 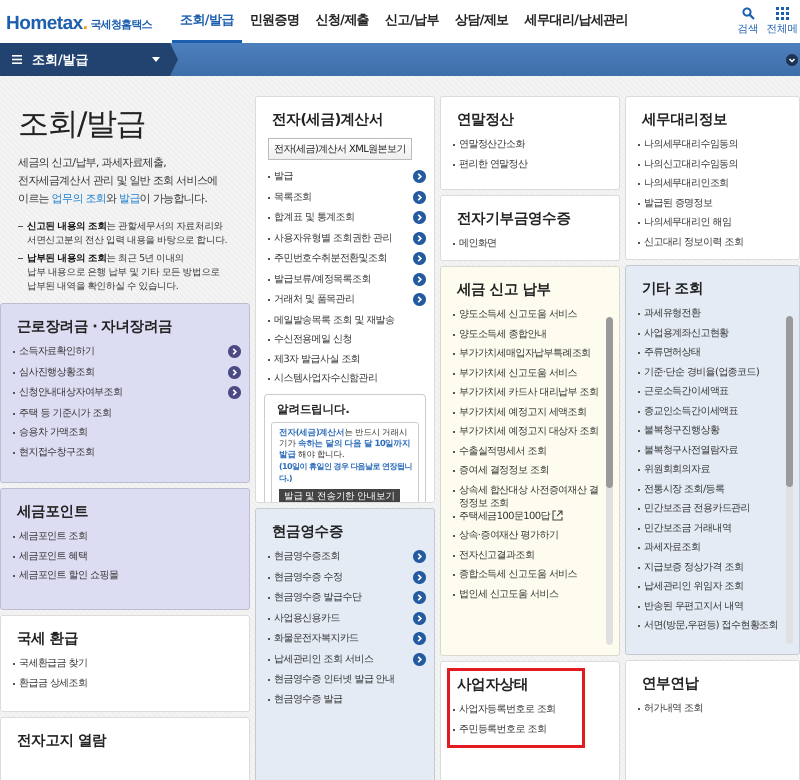 What do you see at coordinates (350, 320) in the screenshot?
I see `menu-link: 메일발송목록 조회 및 재발송` at bounding box center [350, 320].